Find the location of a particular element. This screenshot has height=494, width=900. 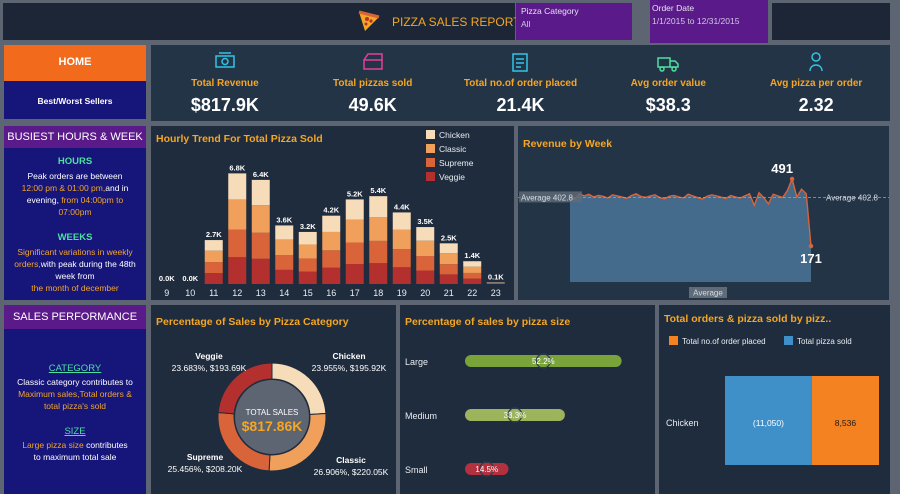

delivery-icon is located at coordinates (668, 64).